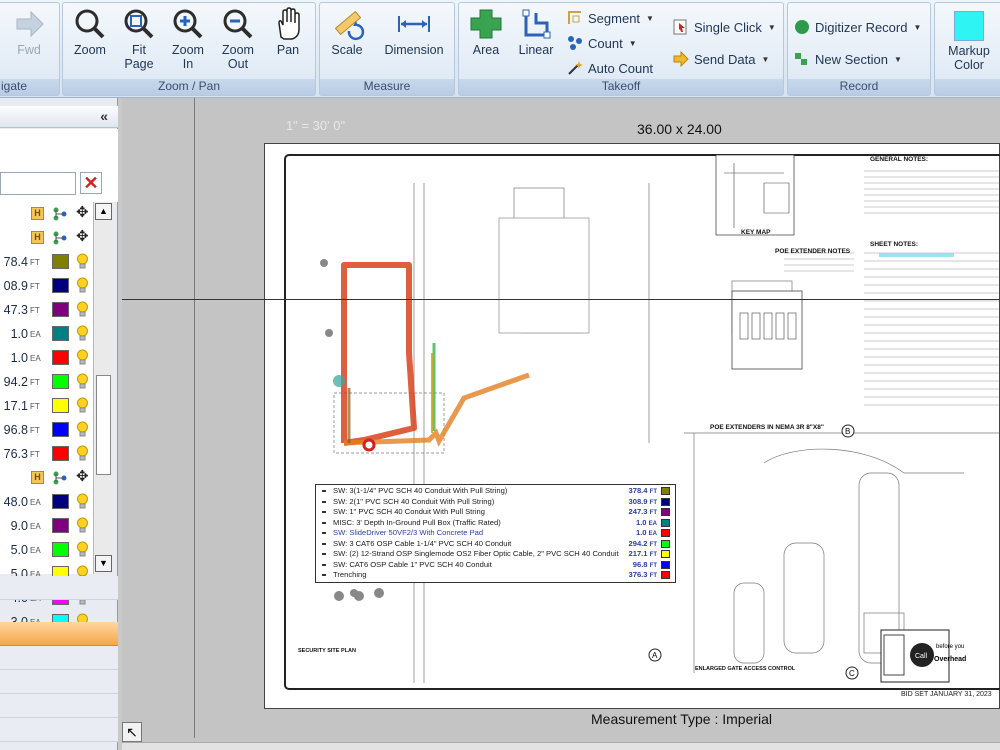 The height and width of the screenshot is (750, 1000). Describe the element at coordinates (602, 43) in the screenshot. I see `count-button: Count ▼` at that location.